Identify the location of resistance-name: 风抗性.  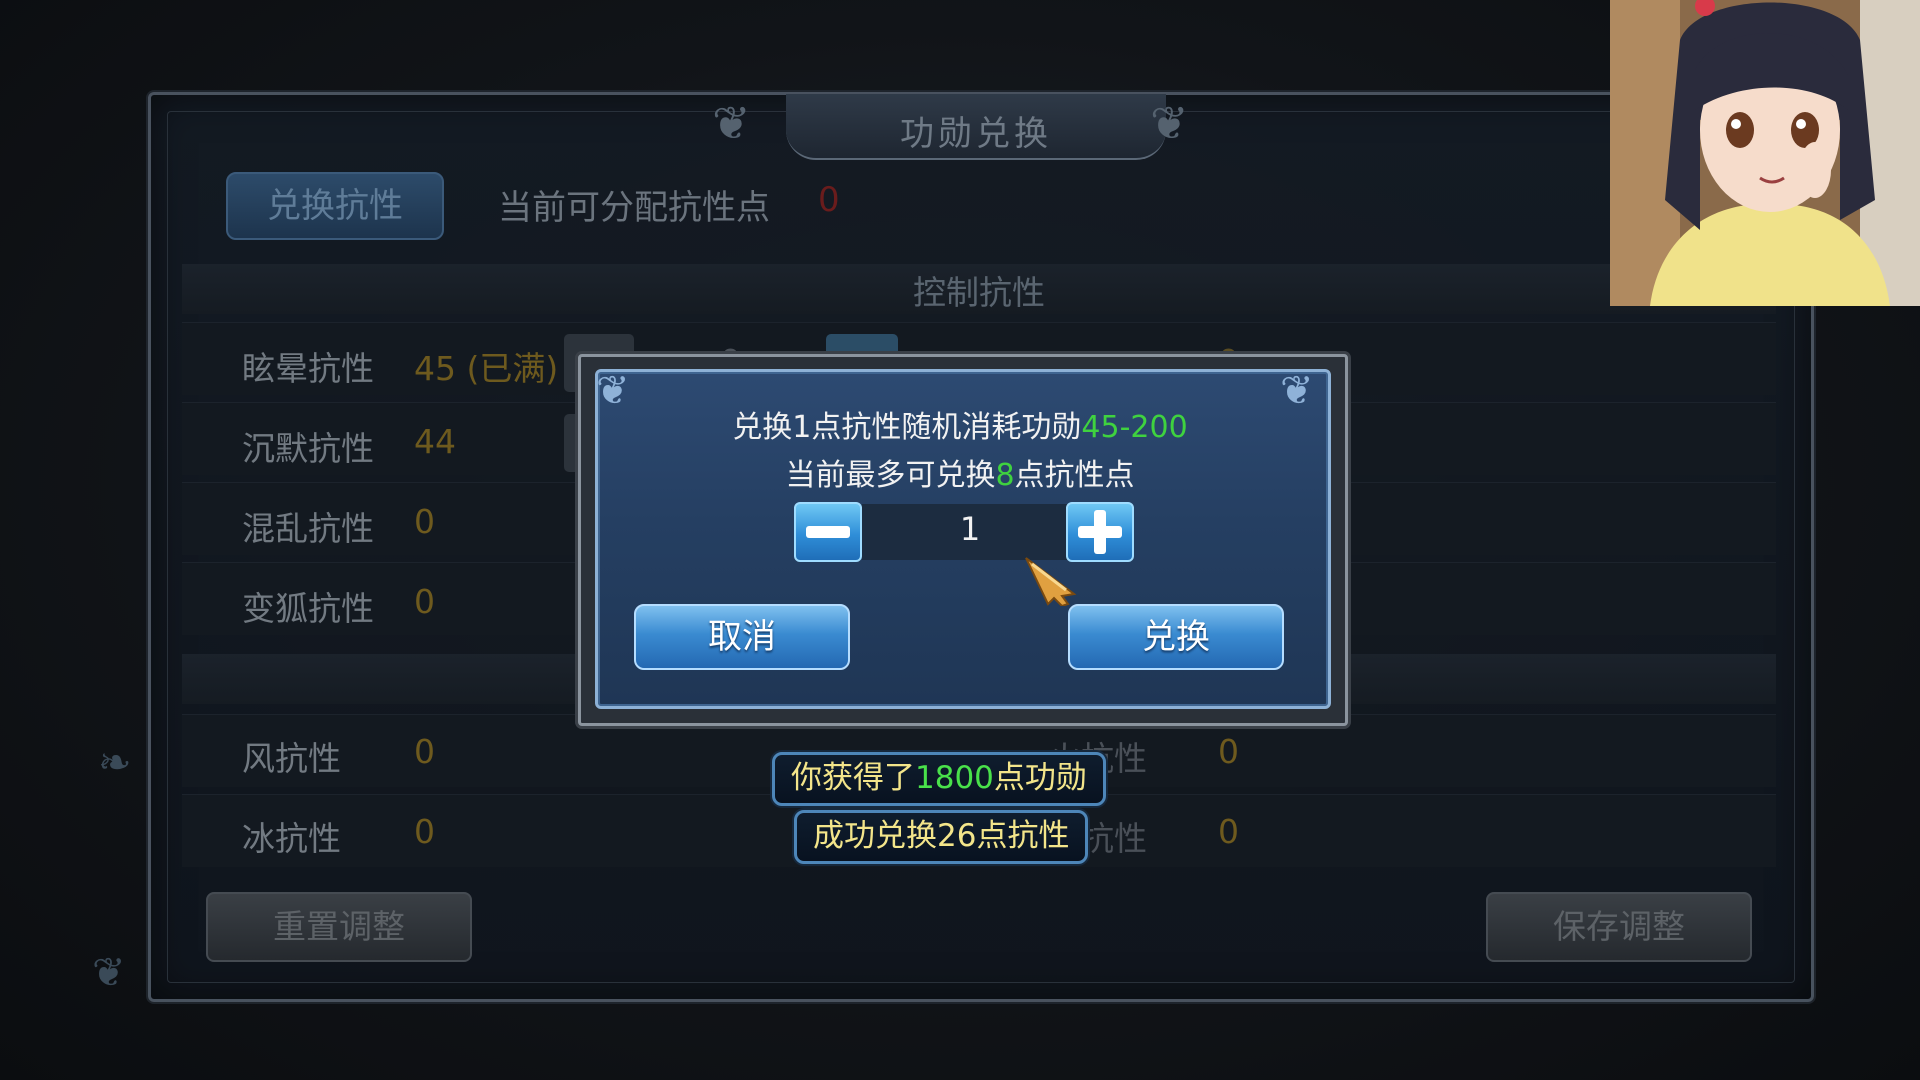
(291, 758).